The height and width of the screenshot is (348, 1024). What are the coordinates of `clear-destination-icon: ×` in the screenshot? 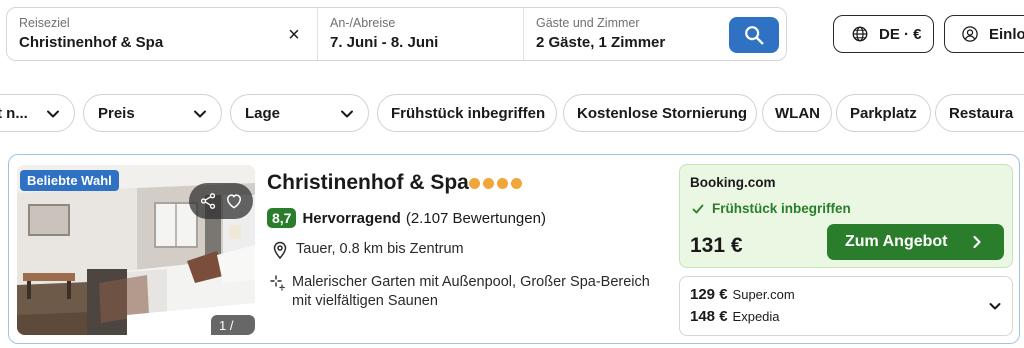 It's located at (294, 35).